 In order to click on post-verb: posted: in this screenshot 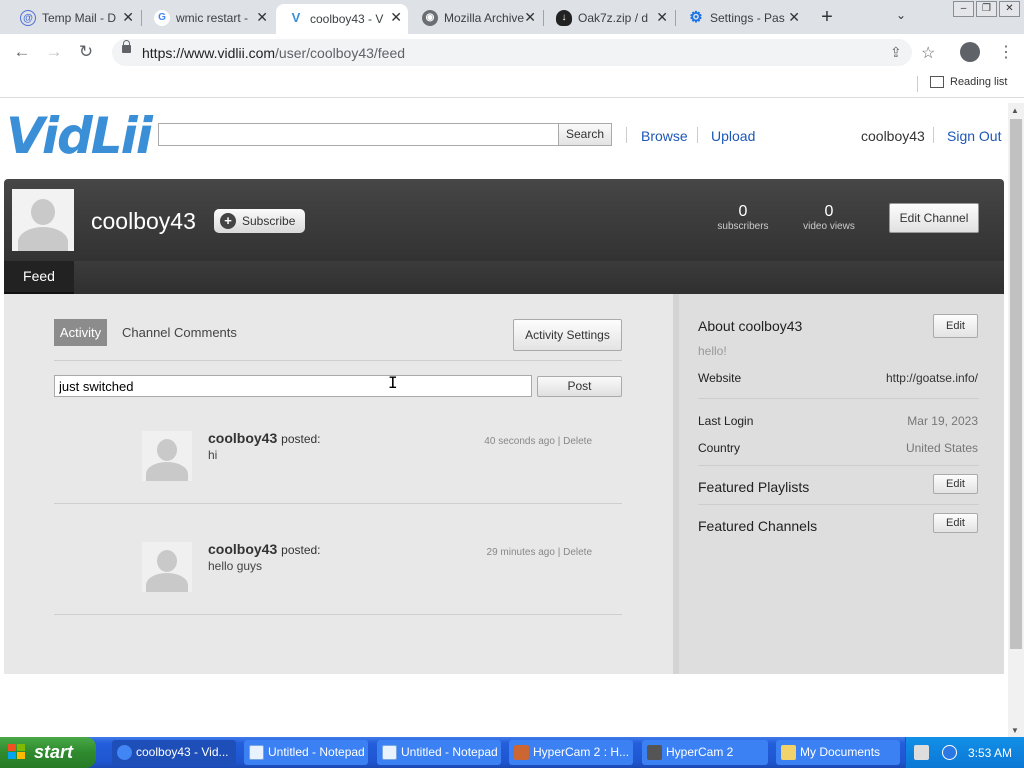, I will do `click(301, 439)`.